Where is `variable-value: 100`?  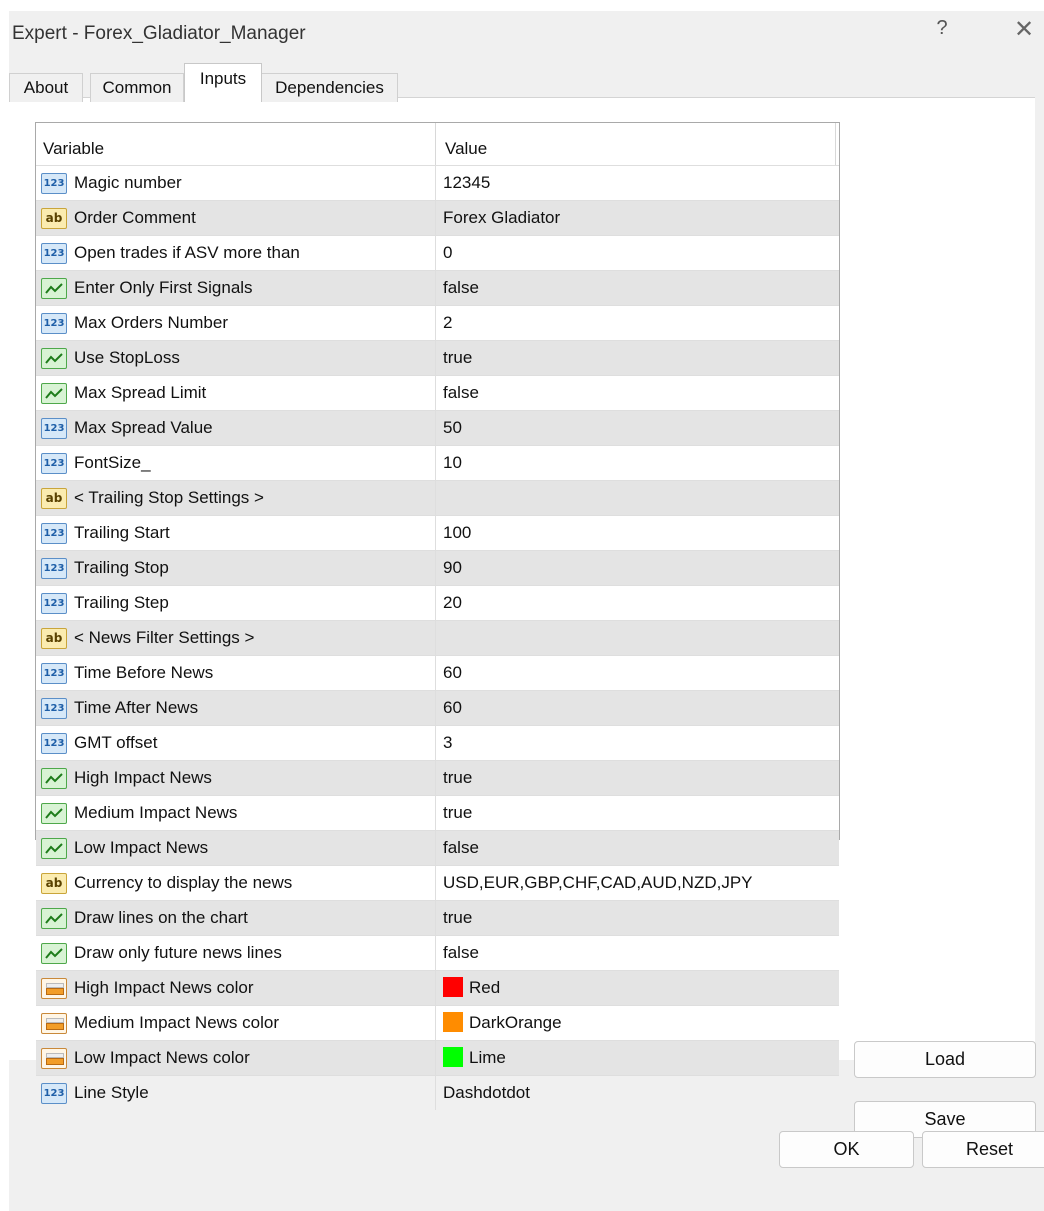 variable-value: 100 is located at coordinates (457, 533).